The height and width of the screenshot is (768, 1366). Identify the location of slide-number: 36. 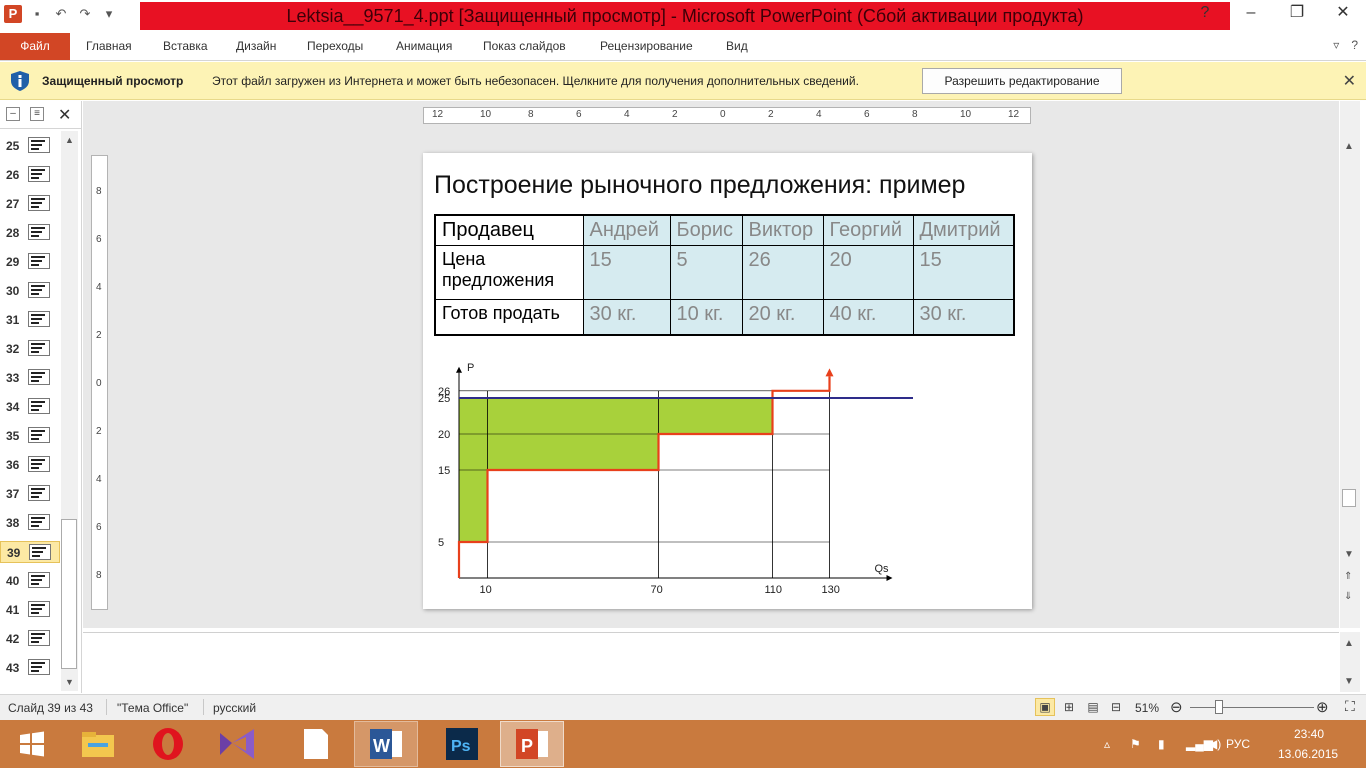
(13, 465).